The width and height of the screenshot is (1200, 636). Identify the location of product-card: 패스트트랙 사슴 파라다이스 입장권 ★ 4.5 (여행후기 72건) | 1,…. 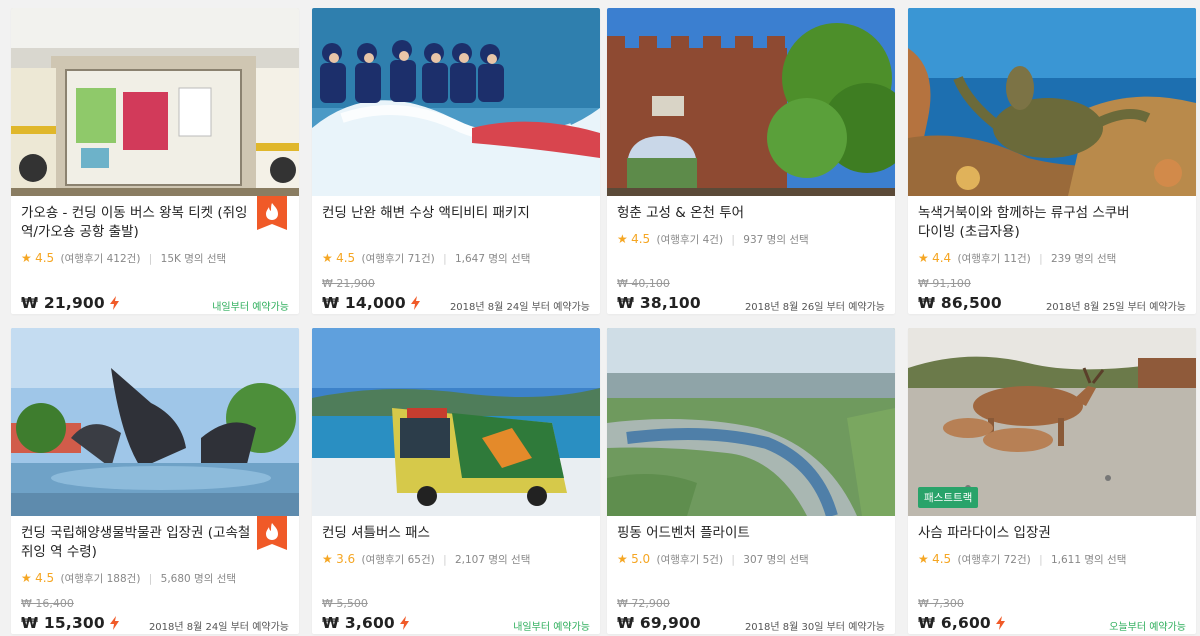
(1052, 481).